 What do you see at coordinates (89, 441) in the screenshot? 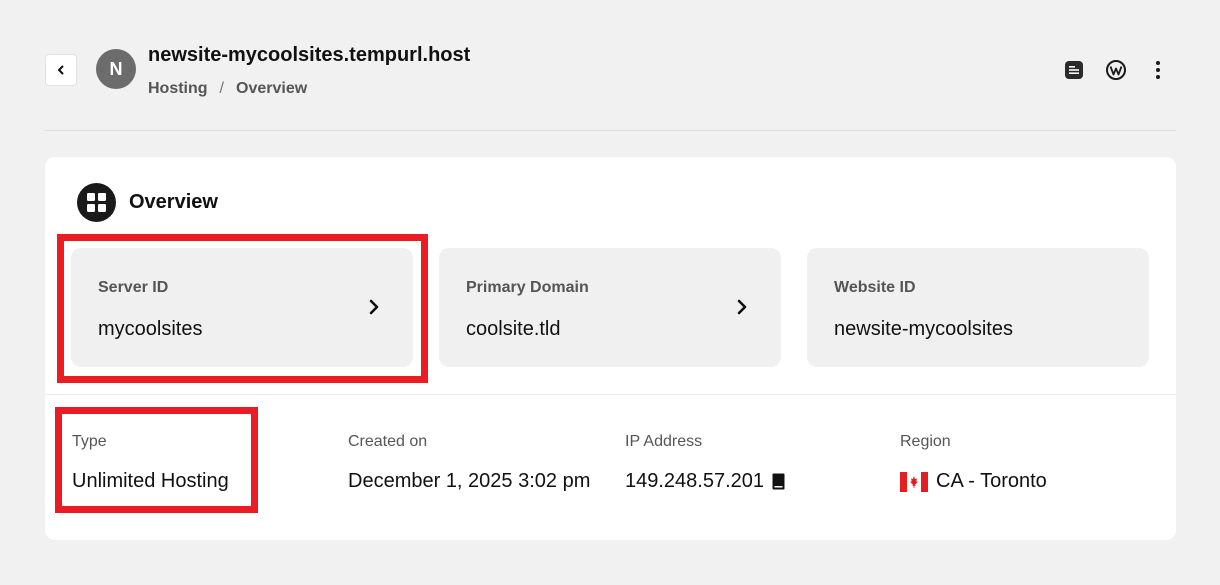
I see `info-label: Type` at bounding box center [89, 441].